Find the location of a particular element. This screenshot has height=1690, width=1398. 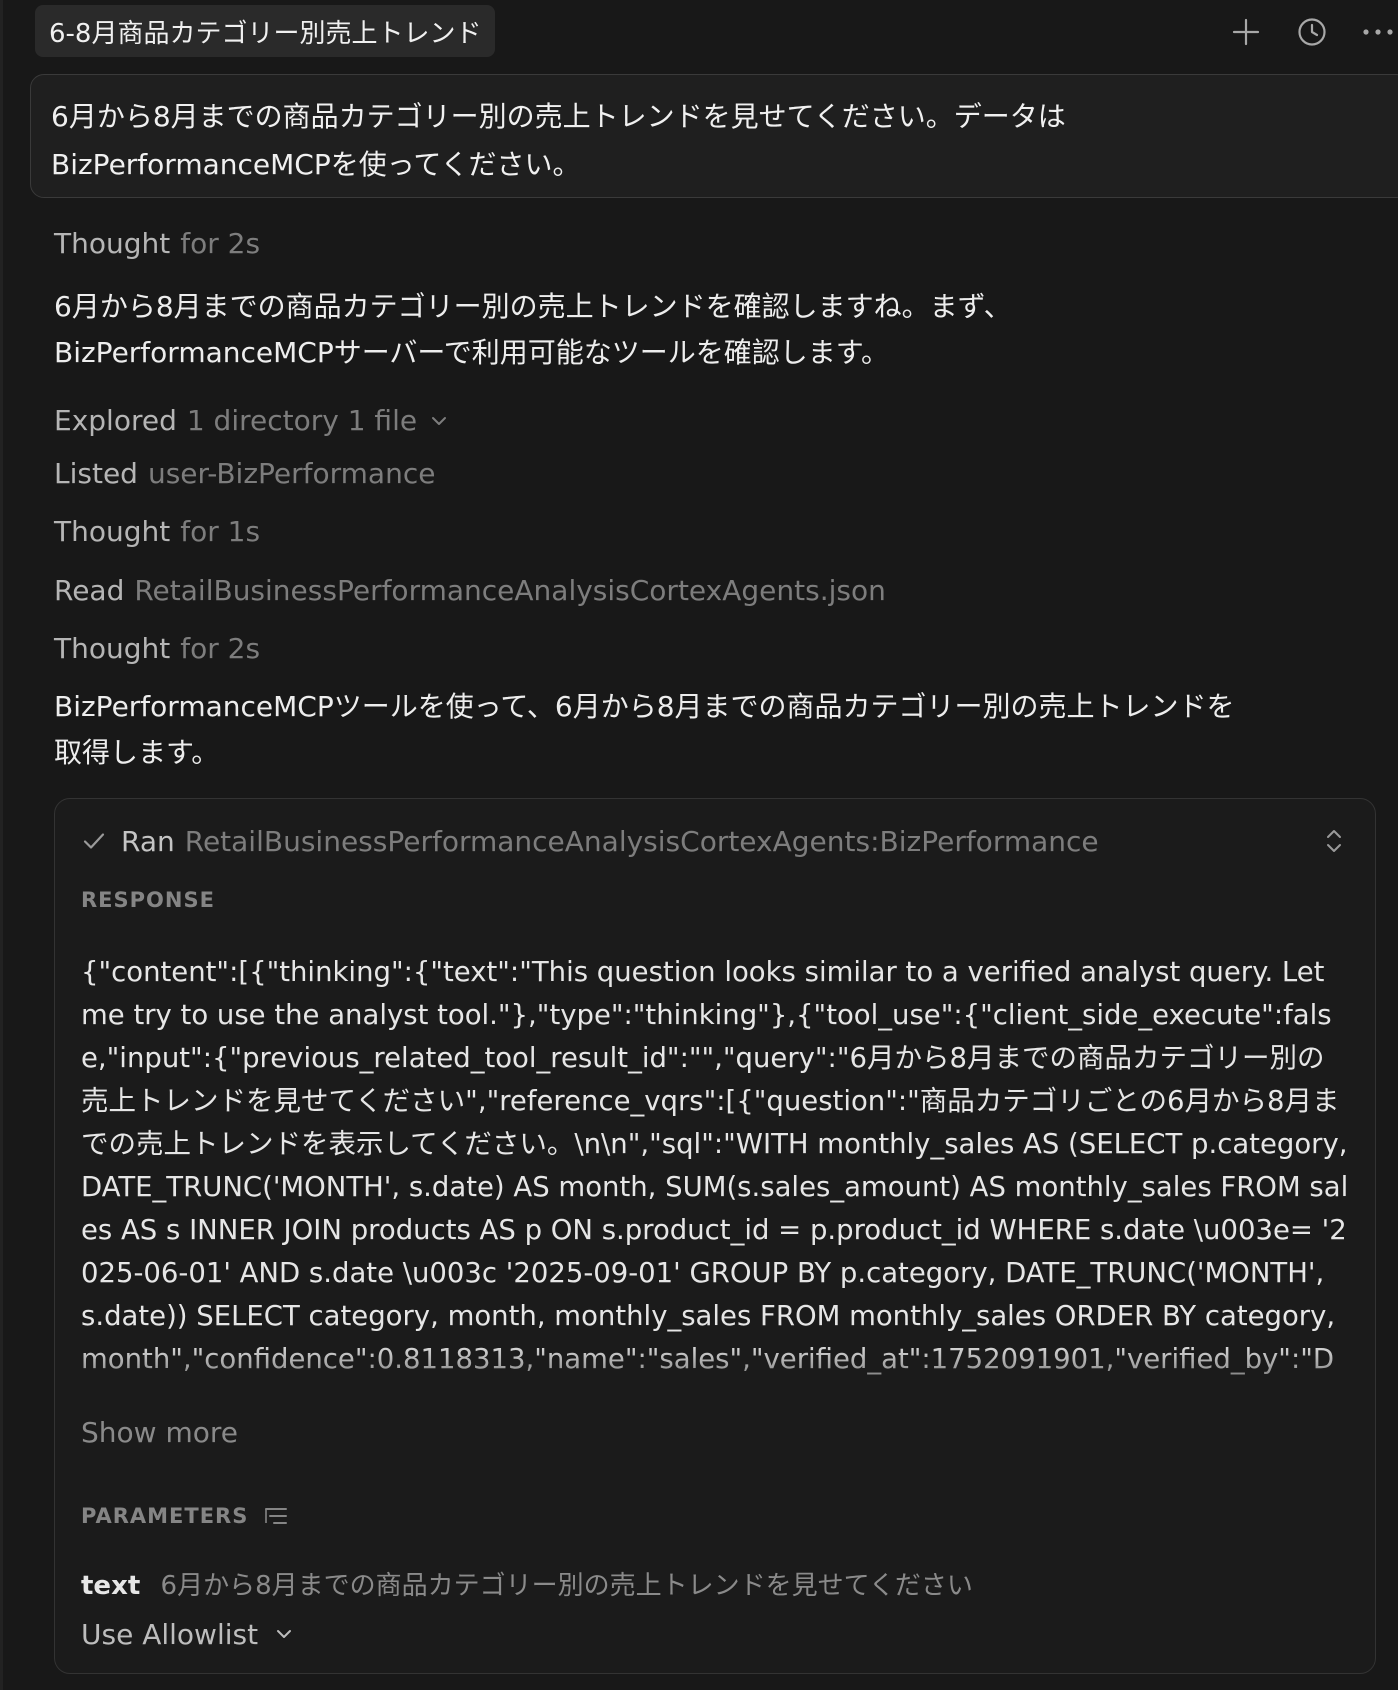

list-filter-icon is located at coordinates (276, 1516).